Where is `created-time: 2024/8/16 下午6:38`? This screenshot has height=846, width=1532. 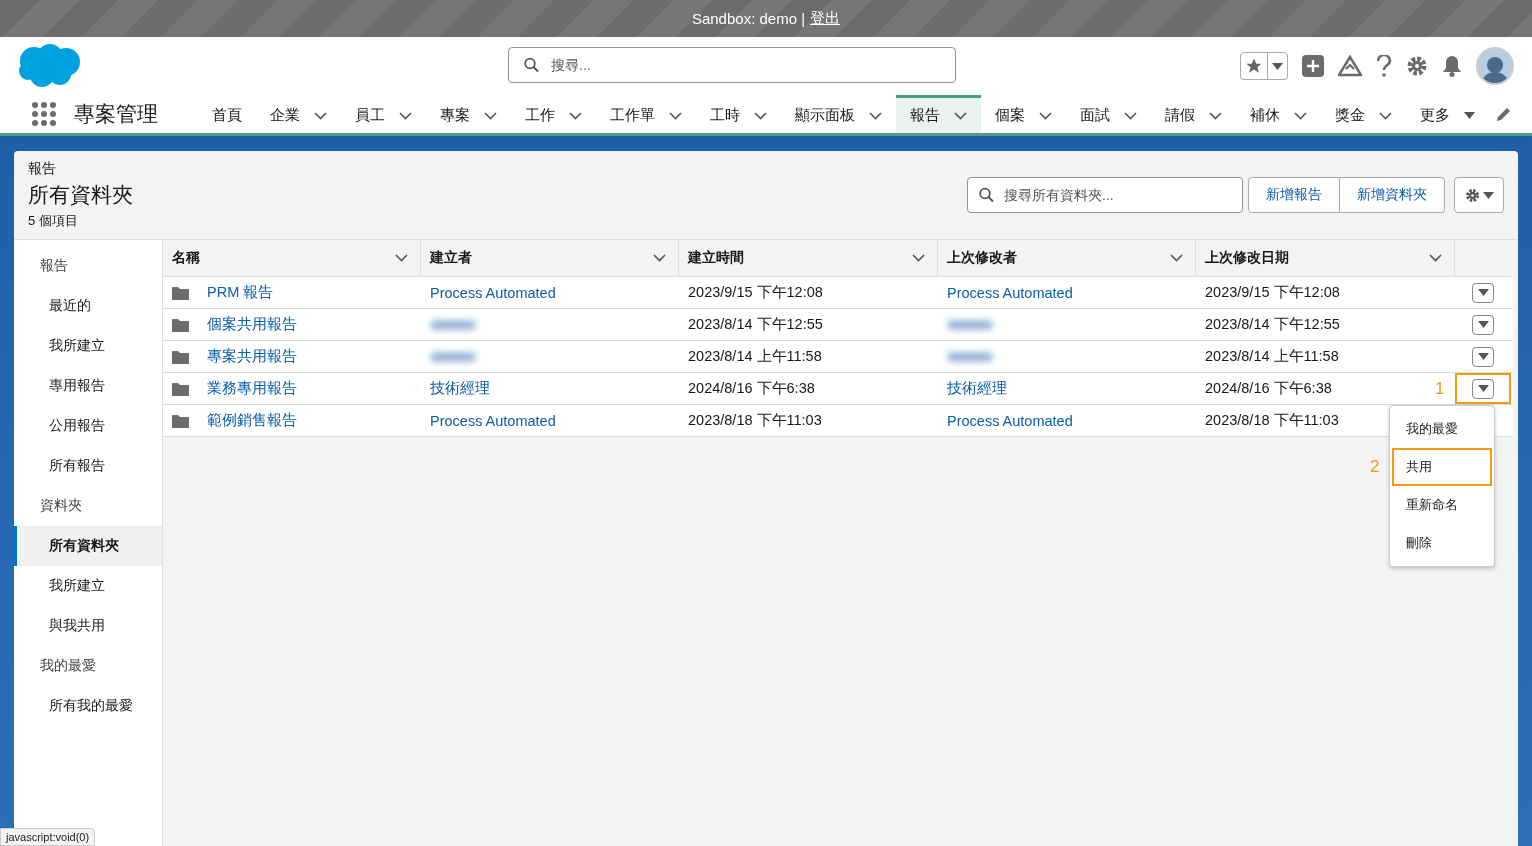 created-time: 2024/8/16 下午6:38 is located at coordinates (751, 388).